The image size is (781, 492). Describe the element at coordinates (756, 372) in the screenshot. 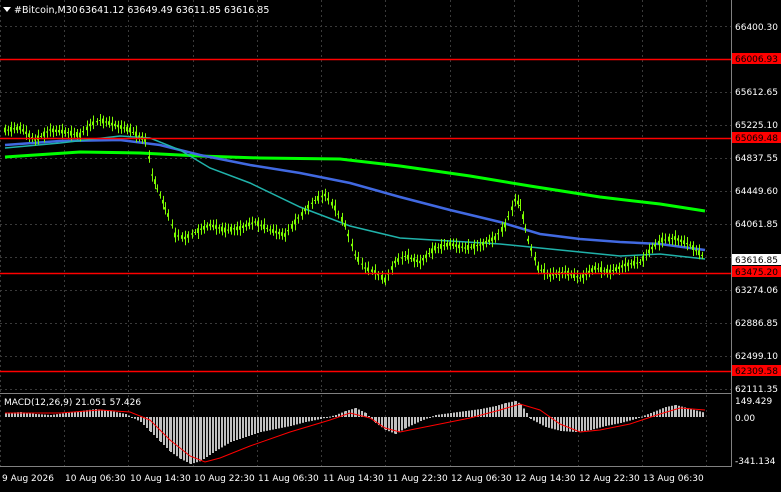

I see `level-label: 62309.58` at that location.